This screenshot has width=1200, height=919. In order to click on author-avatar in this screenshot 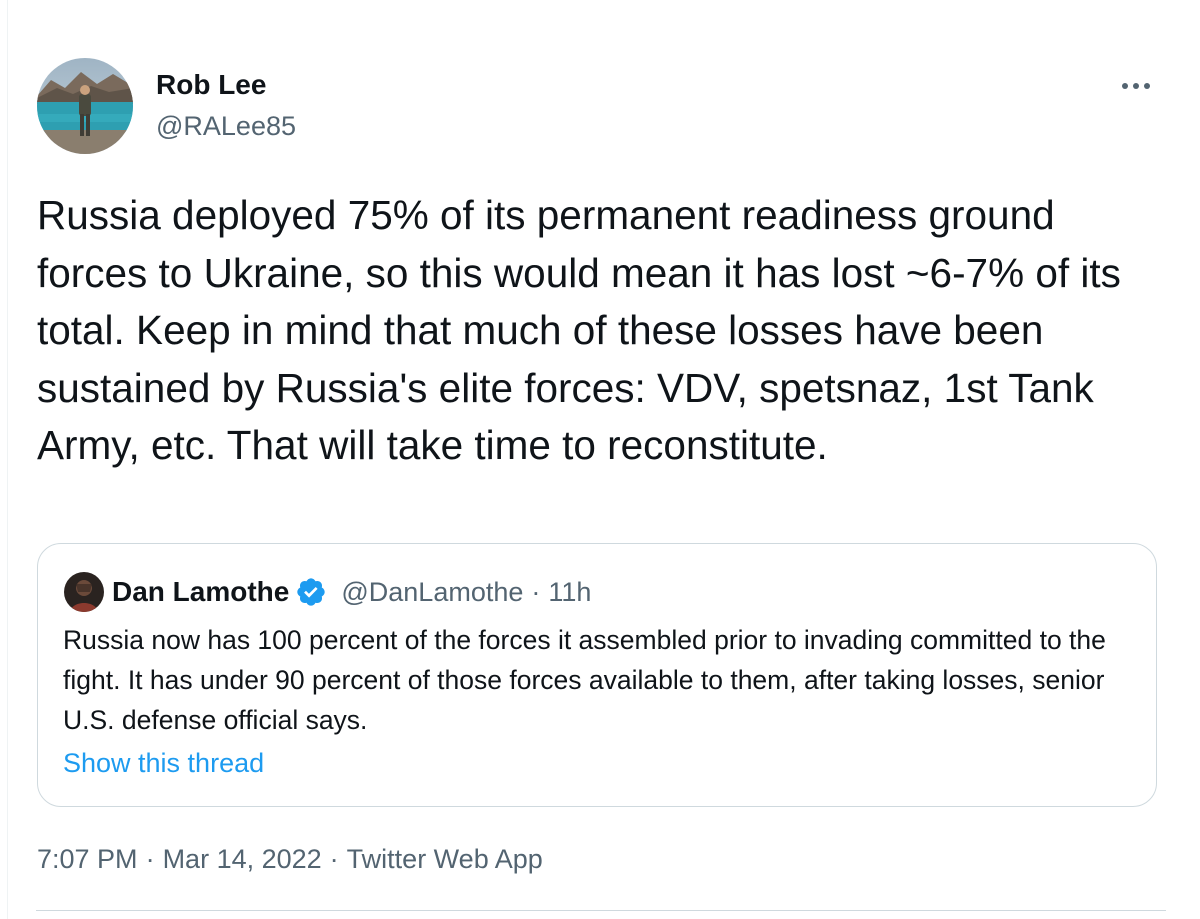, I will do `click(85, 106)`.